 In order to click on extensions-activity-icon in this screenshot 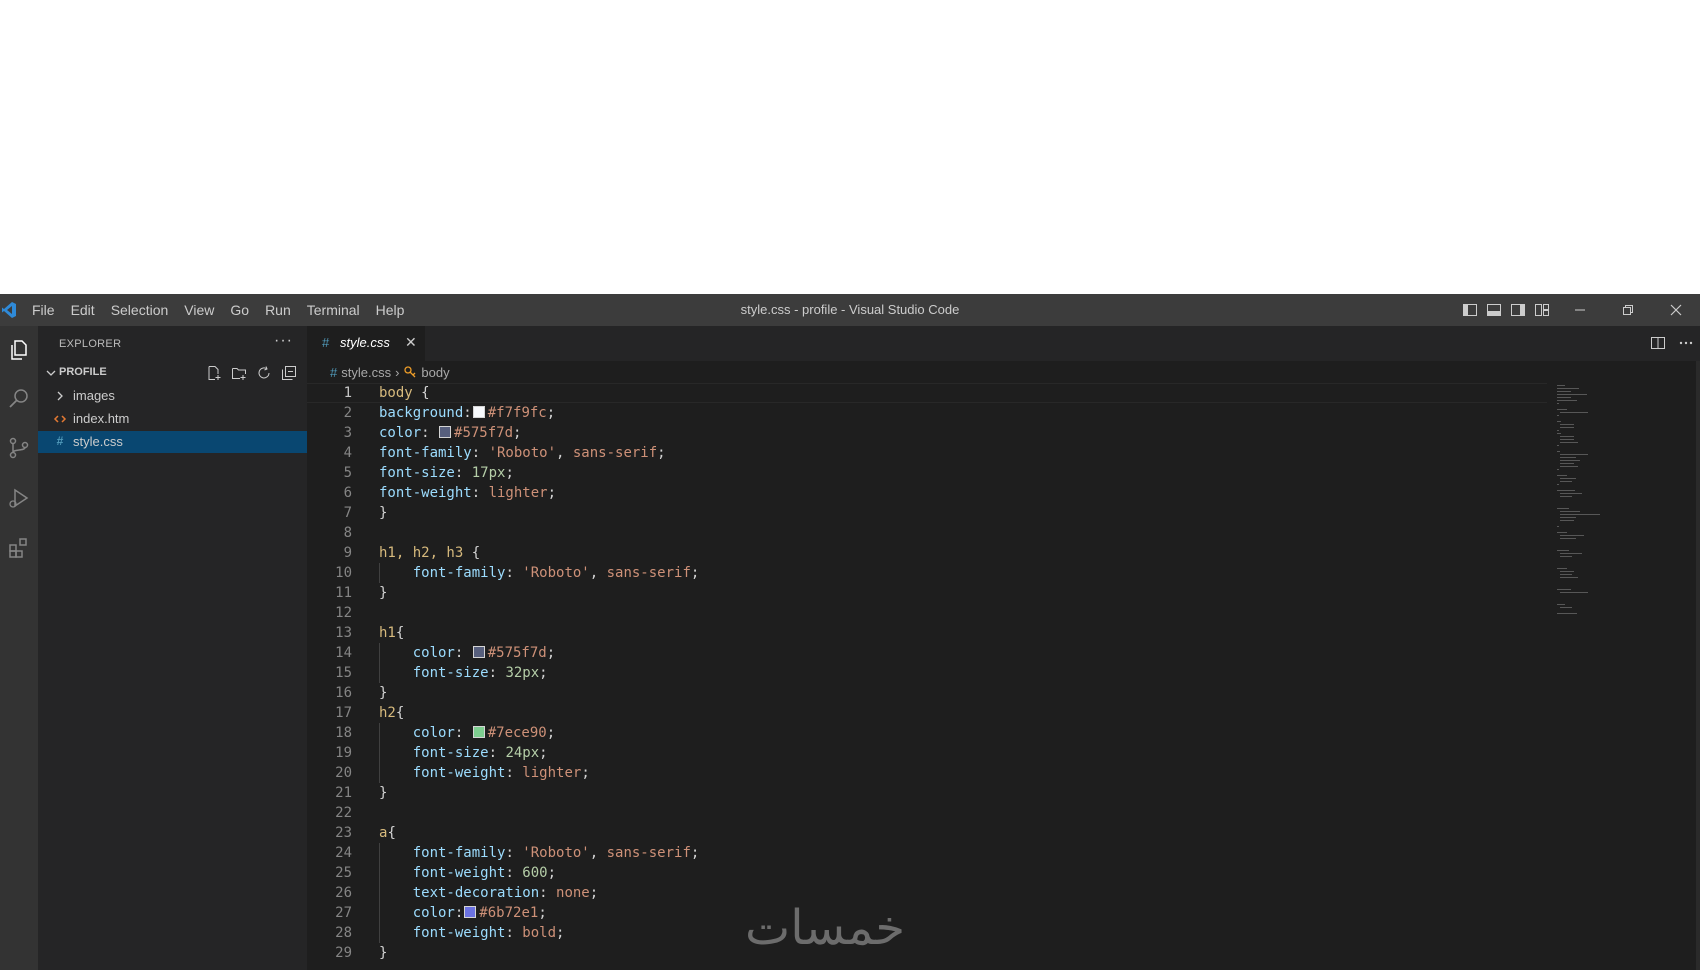, I will do `click(19, 548)`.